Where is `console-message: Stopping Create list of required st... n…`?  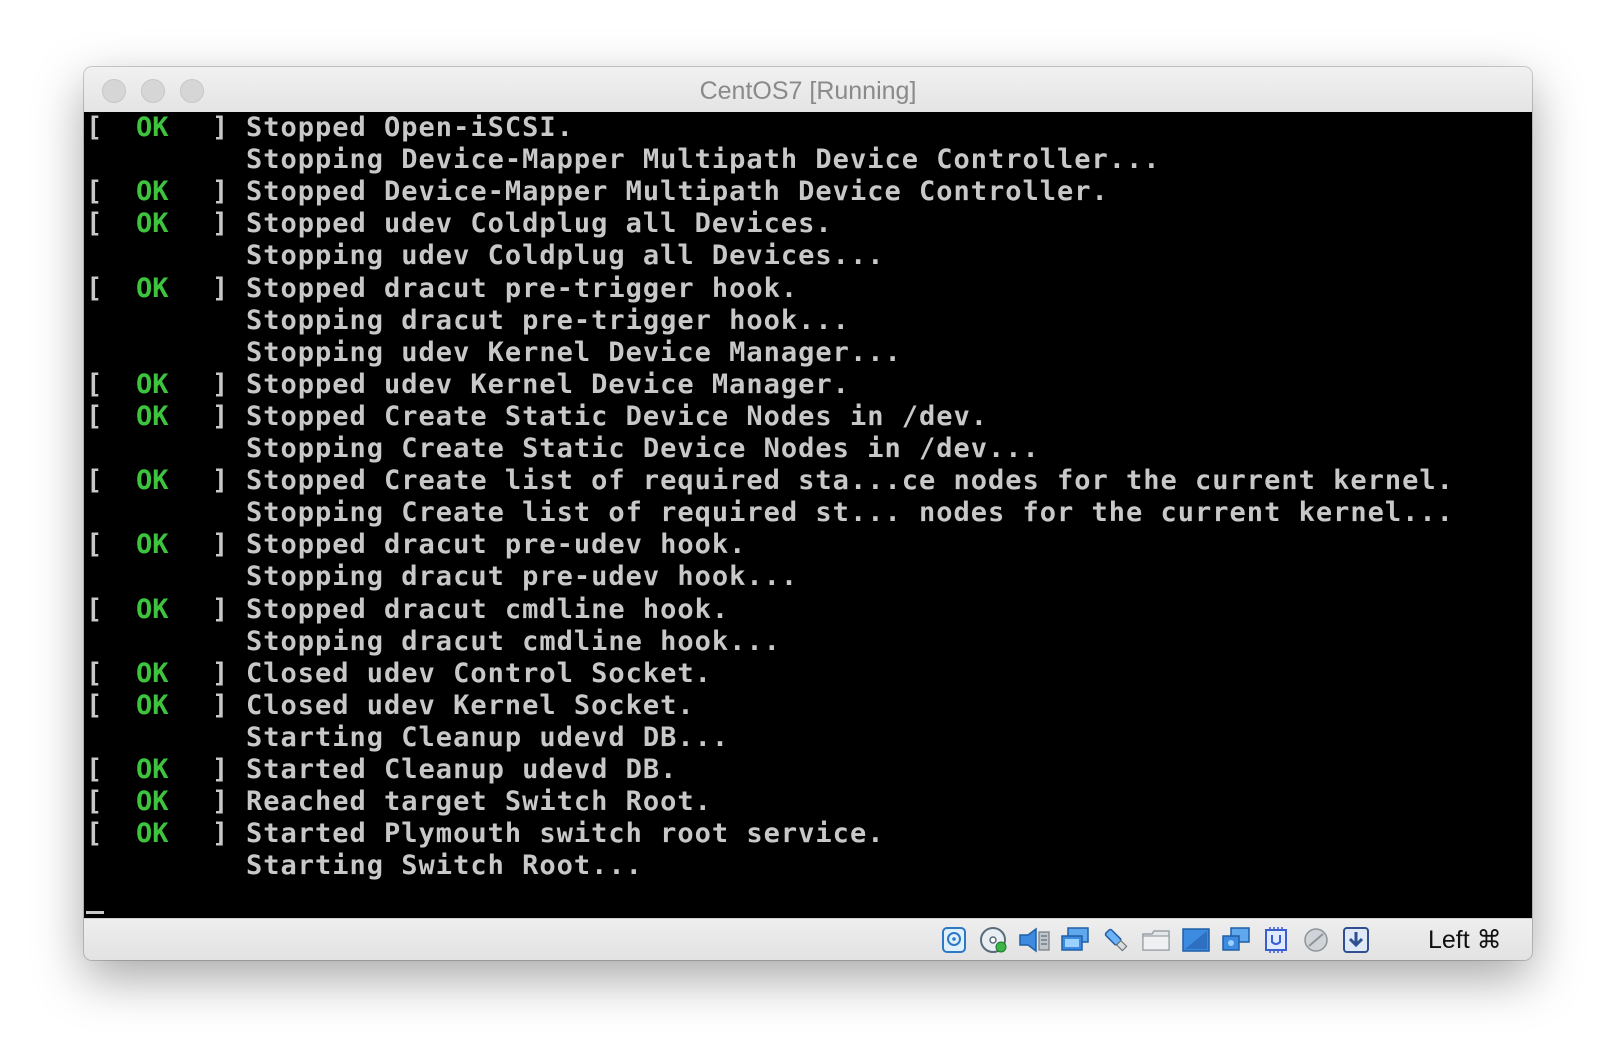
console-message: Stopping Create list of required st... n… is located at coordinates (850, 513).